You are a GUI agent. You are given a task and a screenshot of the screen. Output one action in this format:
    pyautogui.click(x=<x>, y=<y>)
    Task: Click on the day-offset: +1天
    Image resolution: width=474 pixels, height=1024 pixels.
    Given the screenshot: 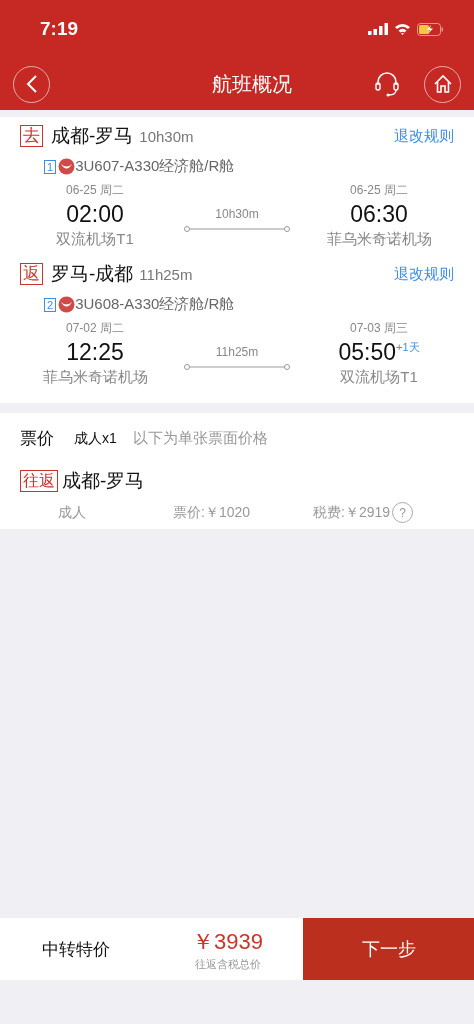 What is the action you would take?
    pyautogui.click(x=408, y=347)
    